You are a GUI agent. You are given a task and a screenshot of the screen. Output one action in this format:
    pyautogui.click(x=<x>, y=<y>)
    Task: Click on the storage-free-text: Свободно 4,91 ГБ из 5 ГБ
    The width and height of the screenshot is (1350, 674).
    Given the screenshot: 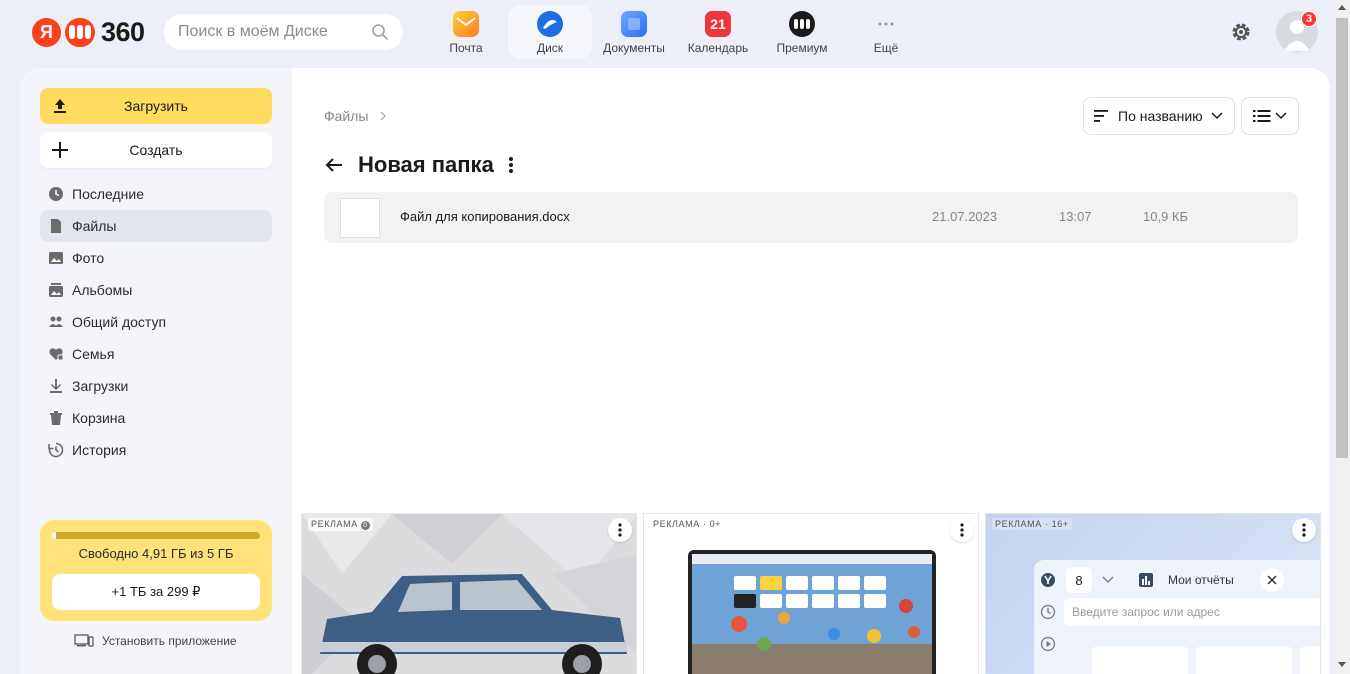 What is the action you would take?
    pyautogui.click(x=156, y=553)
    